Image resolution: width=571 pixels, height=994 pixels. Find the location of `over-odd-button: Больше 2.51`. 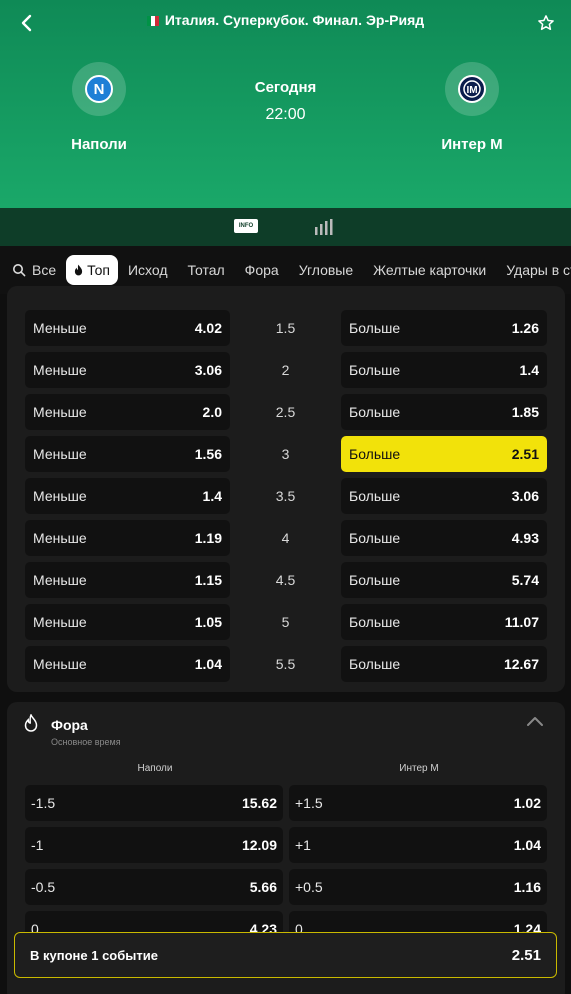

over-odd-button: Больше 2.51 is located at coordinates (444, 454).